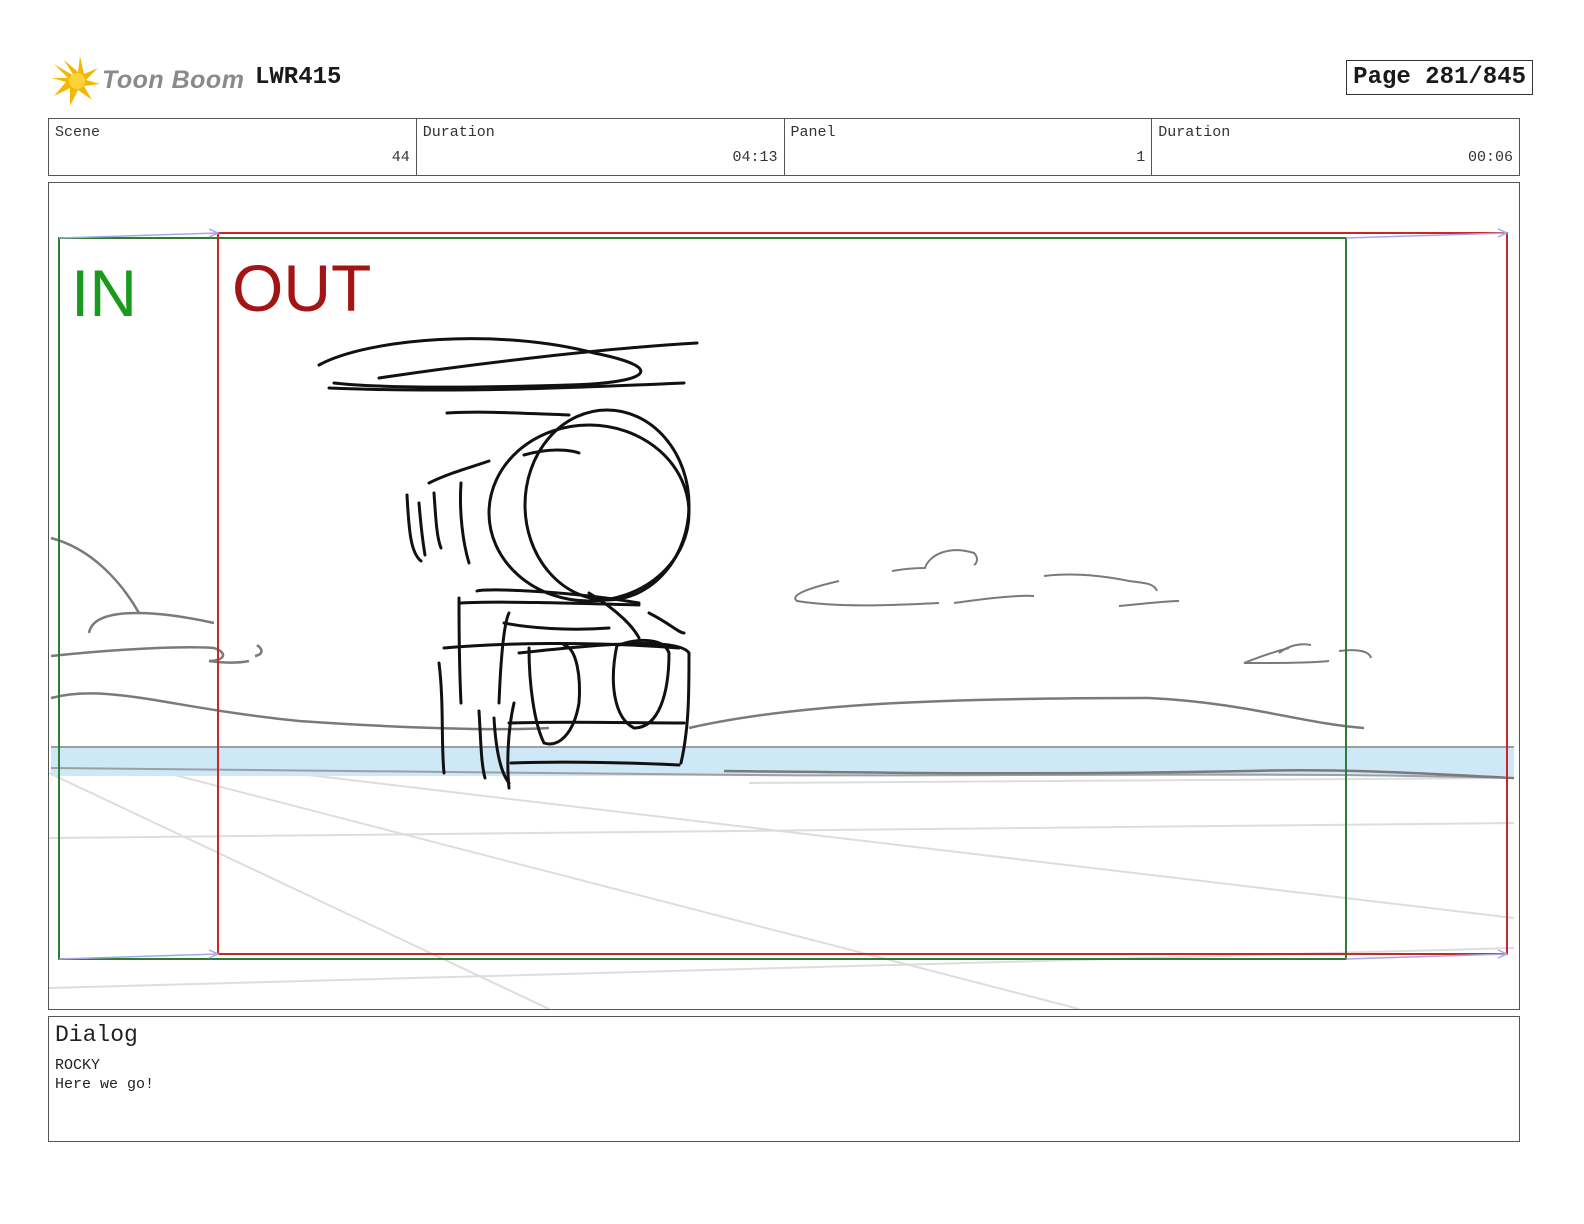 This screenshot has width=1584, height=1224. I want to click on page-header: Toon Boom LWR415 Page 281/845, so click(795, 82).